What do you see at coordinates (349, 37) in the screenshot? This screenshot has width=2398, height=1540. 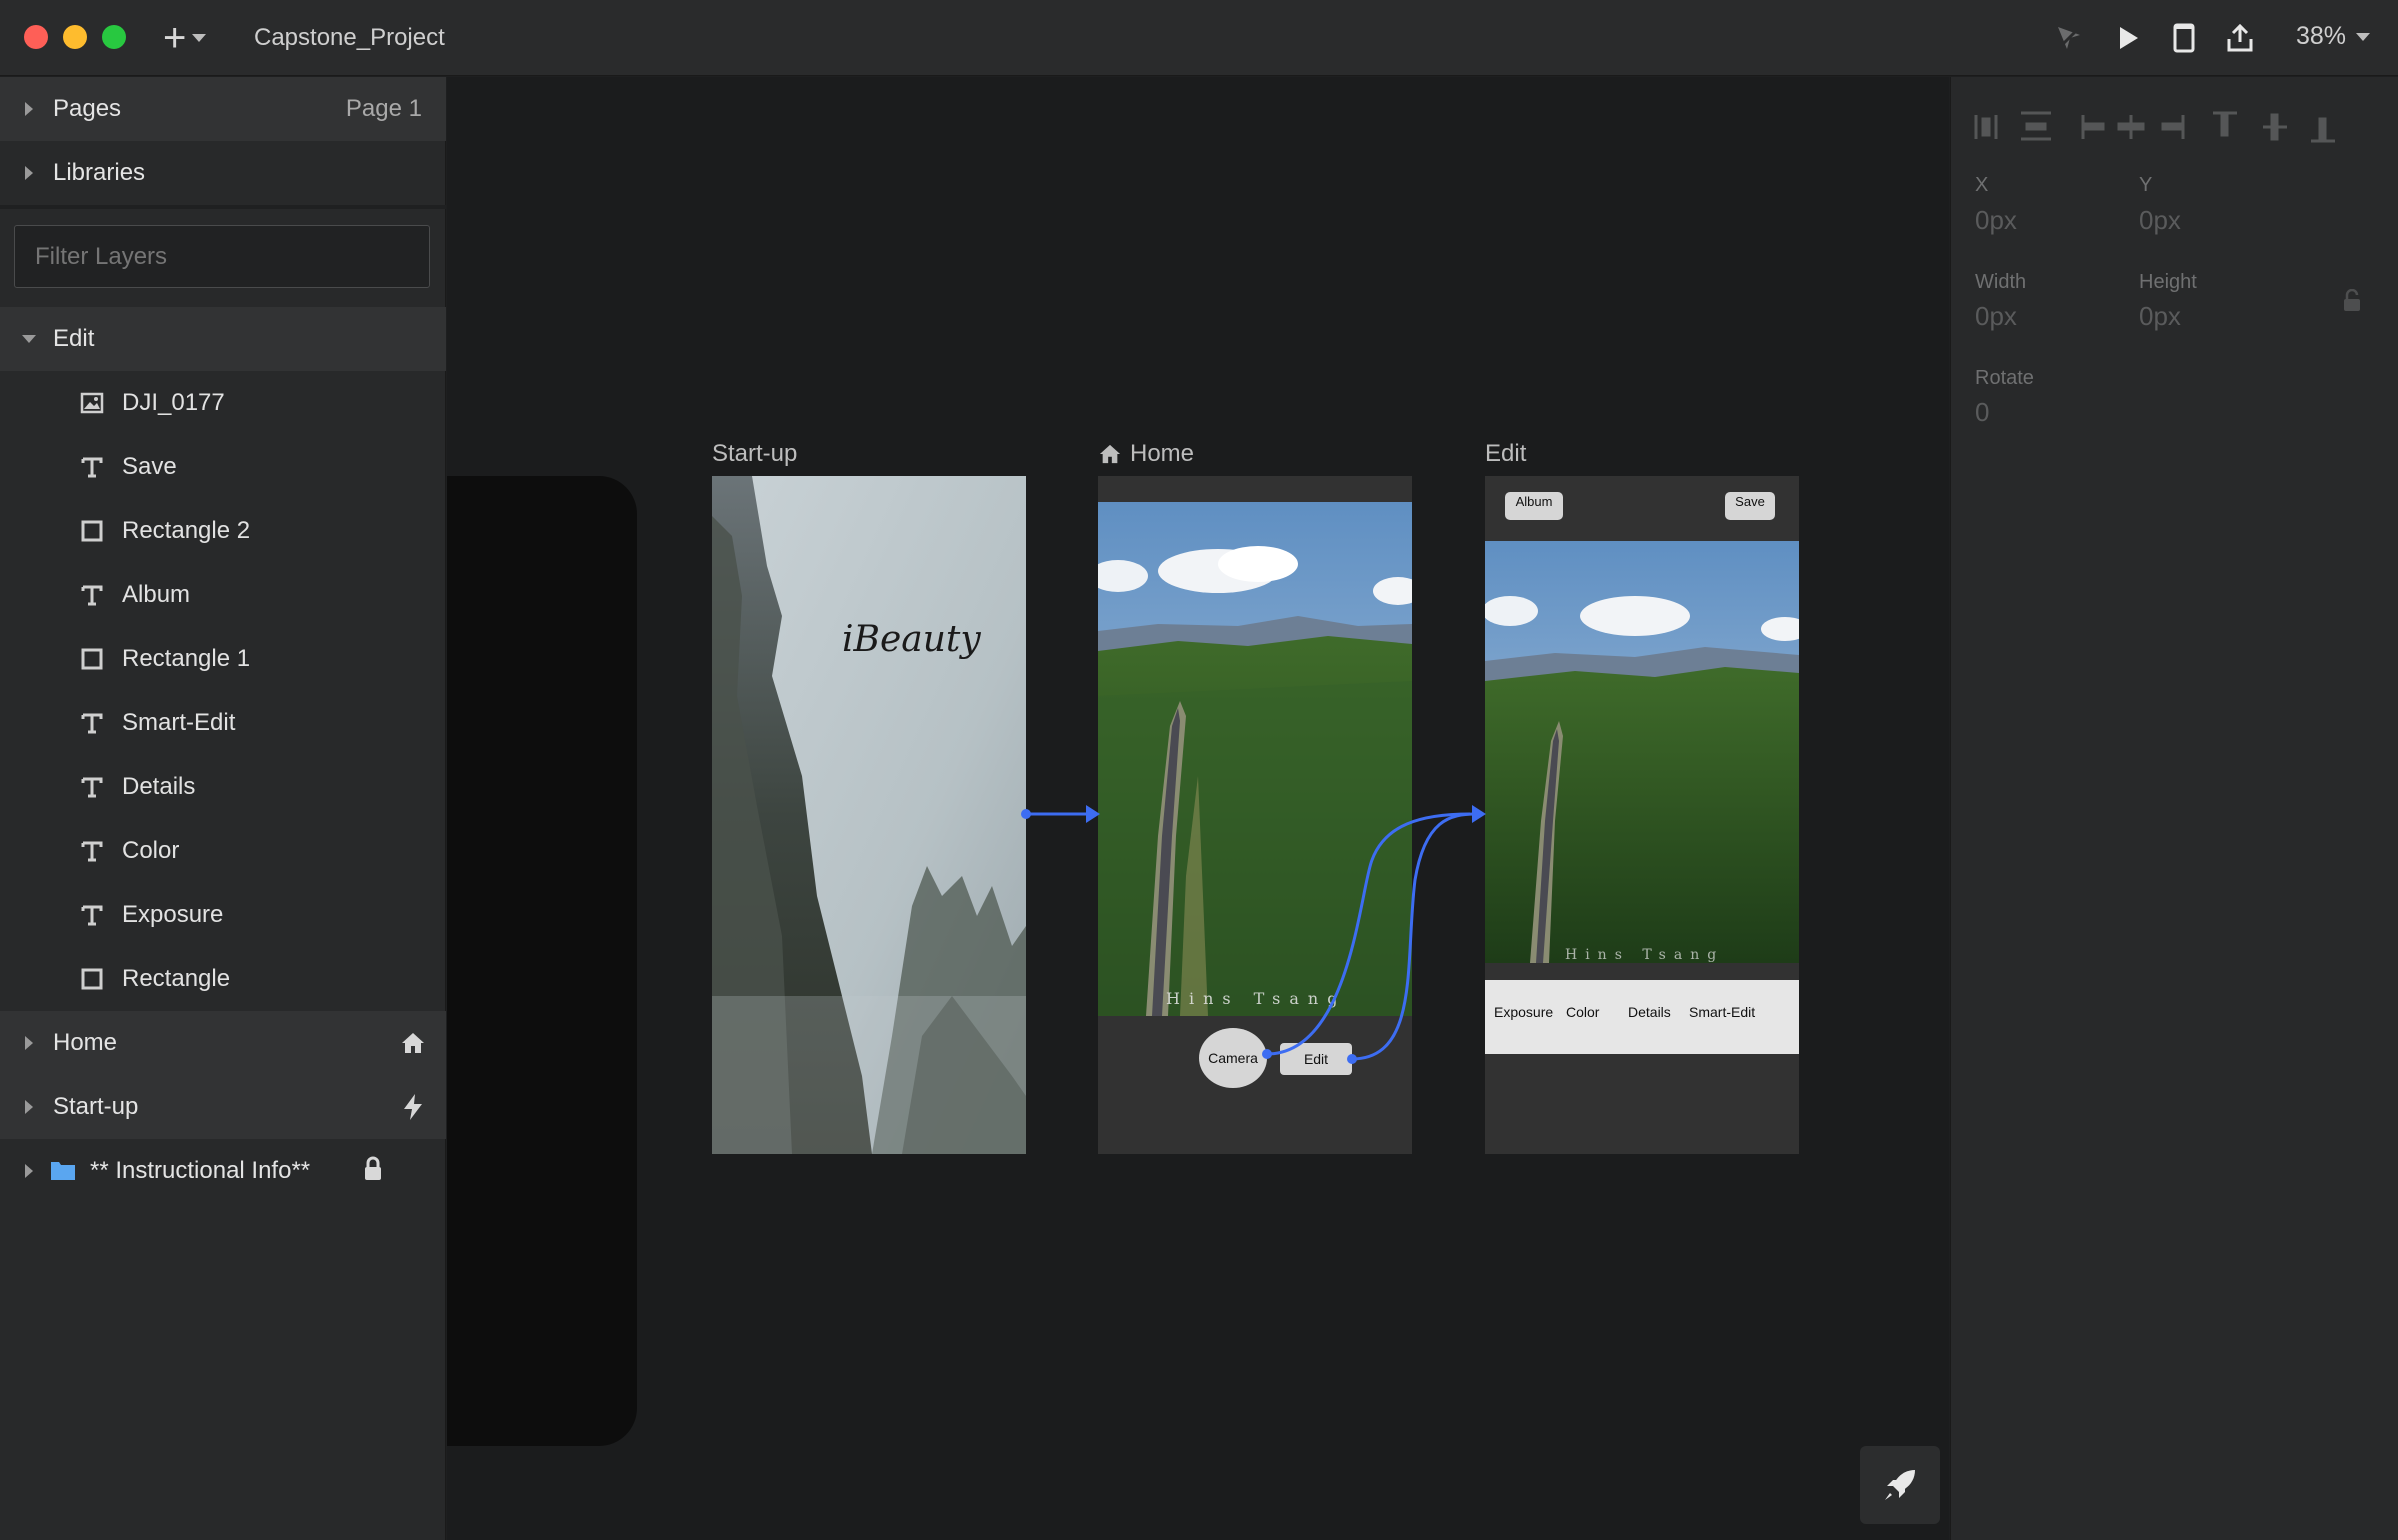 I see `document-title: Capstone_Project` at bounding box center [349, 37].